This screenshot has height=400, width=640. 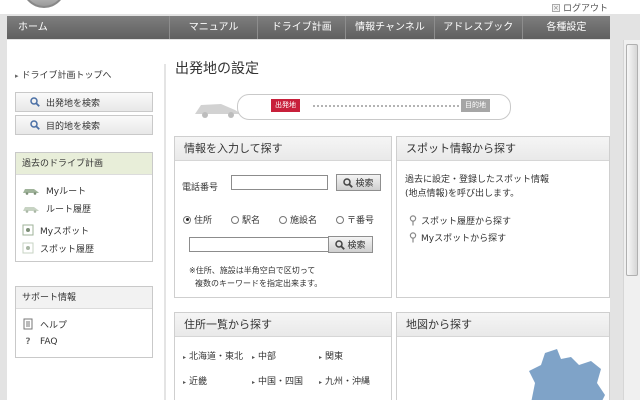 I want to click on search-start-button: 出発地を検索, so click(x=84, y=102).